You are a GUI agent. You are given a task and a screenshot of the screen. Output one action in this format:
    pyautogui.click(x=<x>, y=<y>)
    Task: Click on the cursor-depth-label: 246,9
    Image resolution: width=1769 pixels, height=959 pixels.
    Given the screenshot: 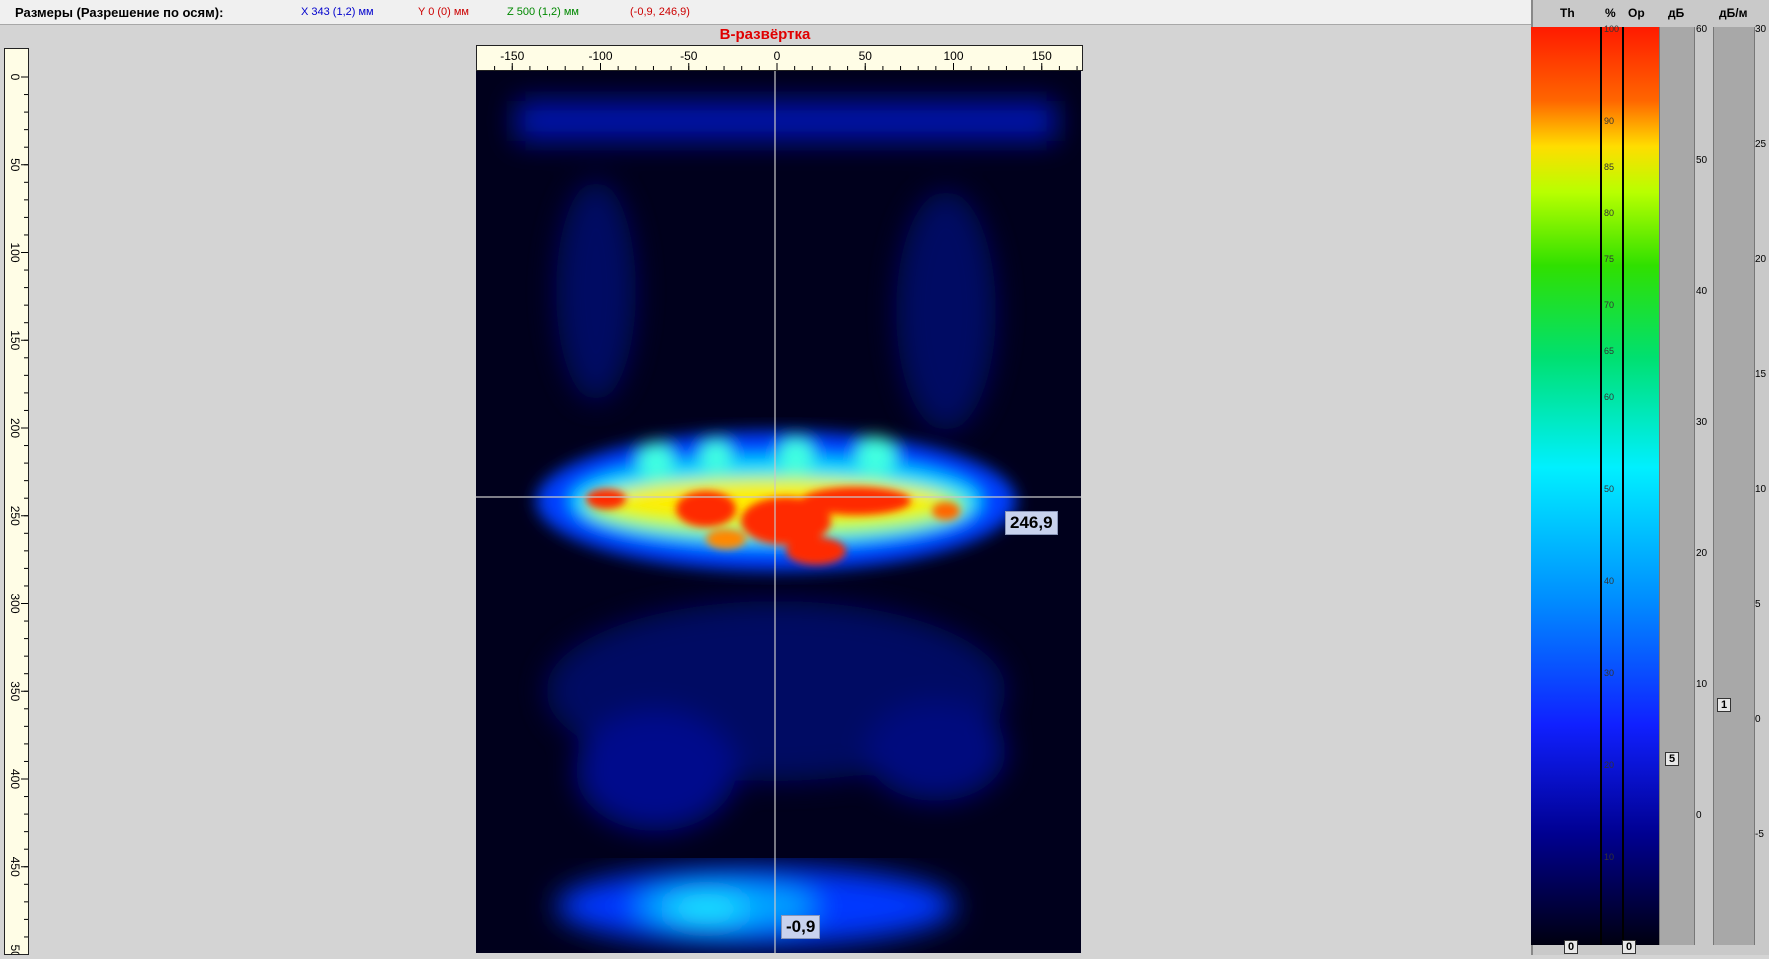 What is the action you would take?
    pyautogui.click(x=1031, y=523)
    